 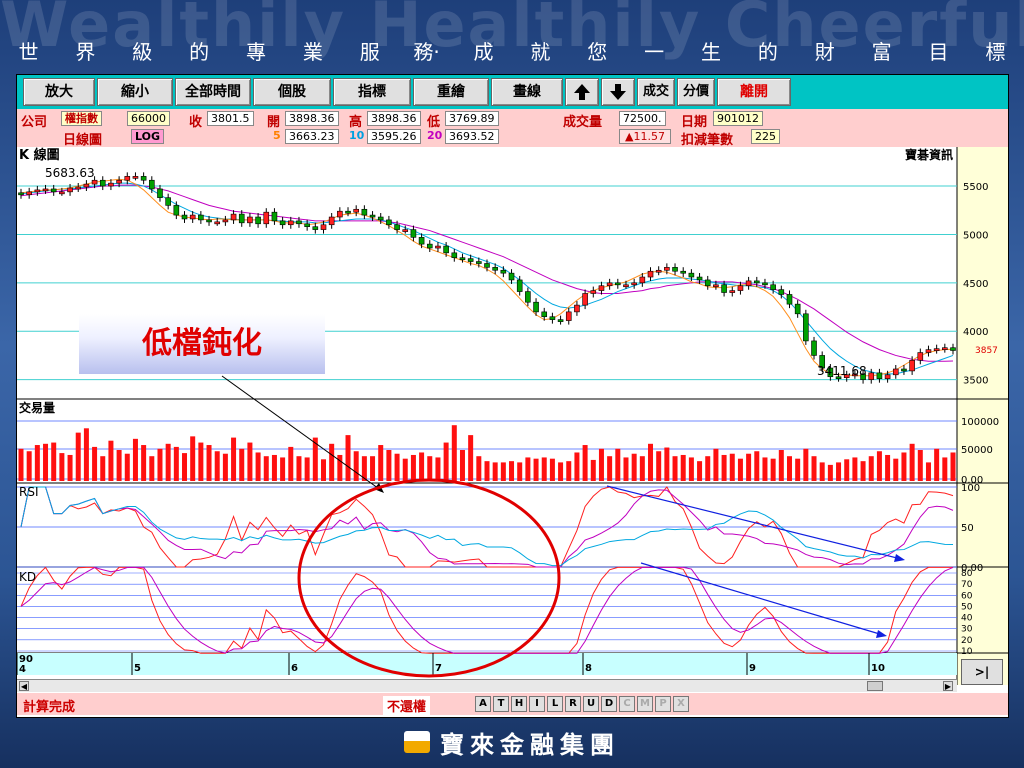 I want to click on x-tick-label: 10, so click(x=878, y=668).